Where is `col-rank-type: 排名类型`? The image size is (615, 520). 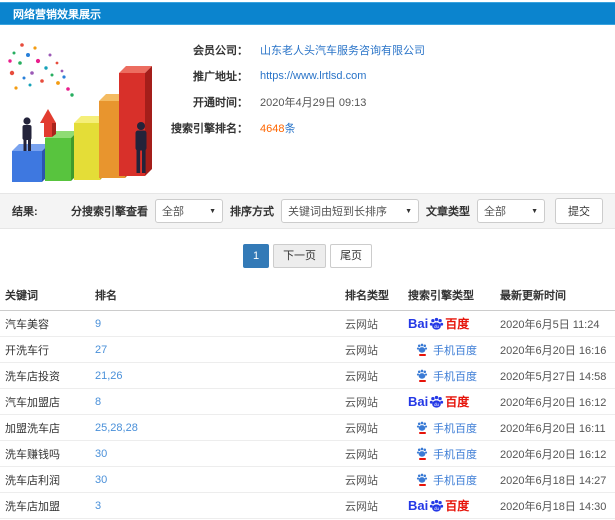 col-rank-type: 排名类型 is located at coordinates (367, 295).